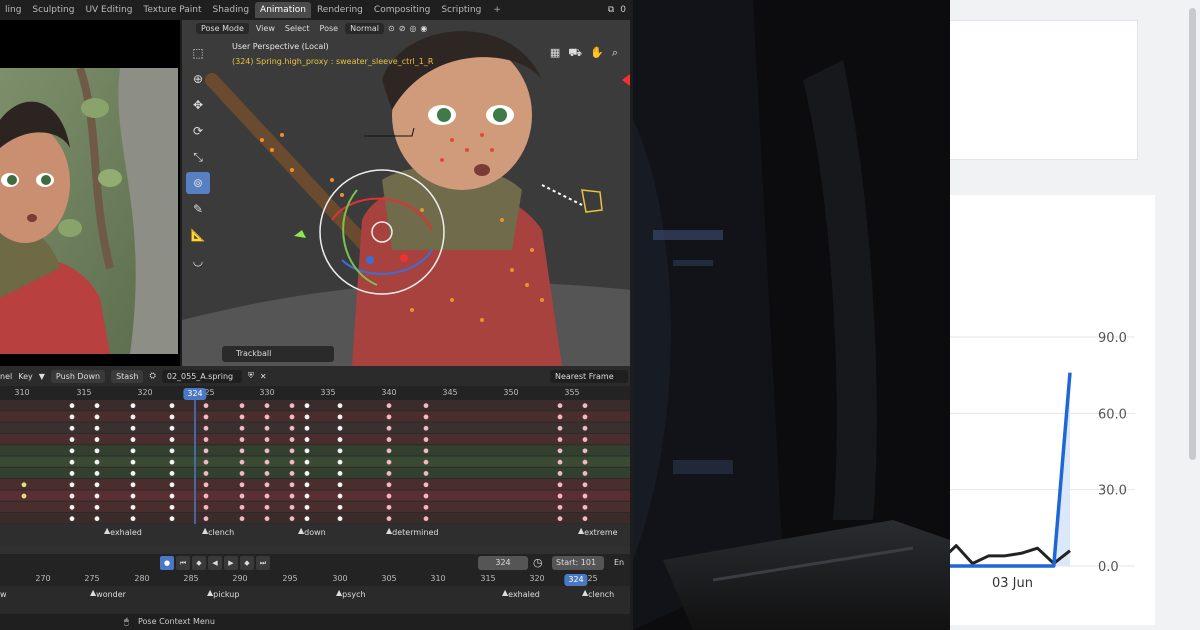  Describe the element at coordinates (215, 563) in the screenshot. I see `play-reverse-icon: ◀` at that location.